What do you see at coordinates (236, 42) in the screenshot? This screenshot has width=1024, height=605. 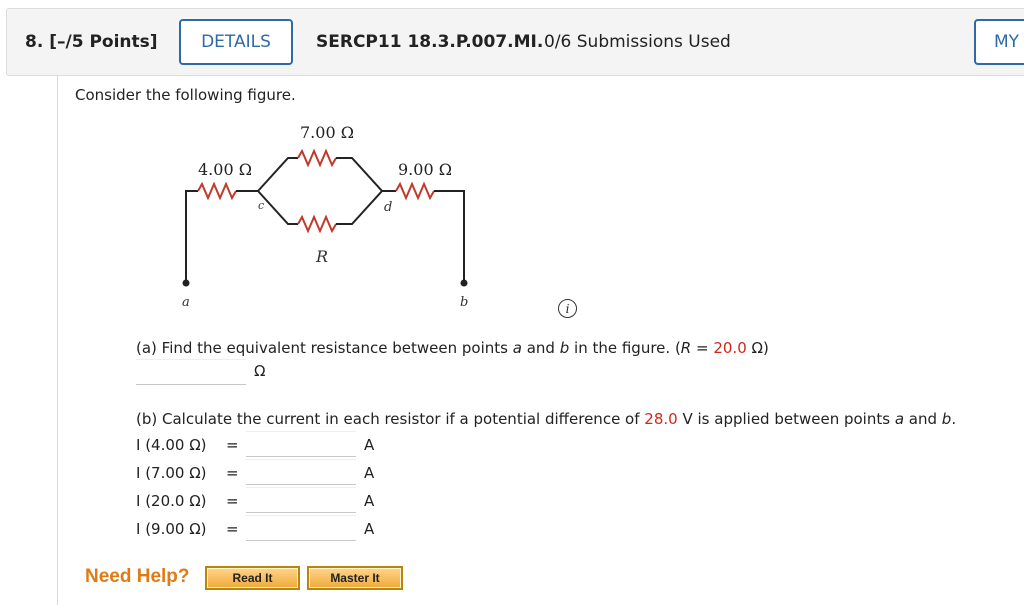 I see `details-button: DETAILS` at bounding box center [236, 42].